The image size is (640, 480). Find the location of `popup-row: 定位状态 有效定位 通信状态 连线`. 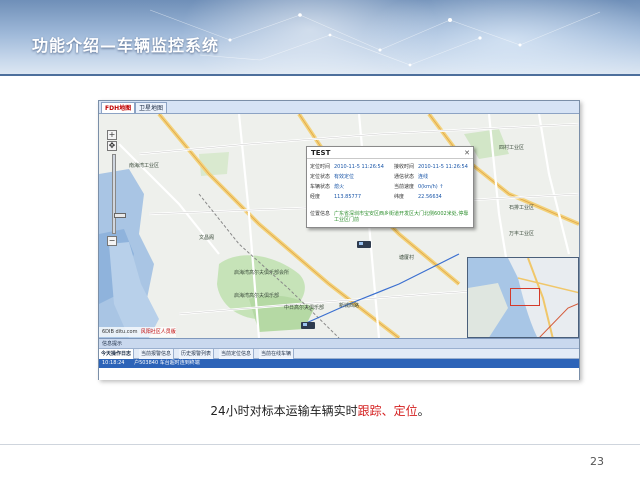

popup-row: 定位状态 有效定位 通信状态 连线 is located at coordinates (391, 177).